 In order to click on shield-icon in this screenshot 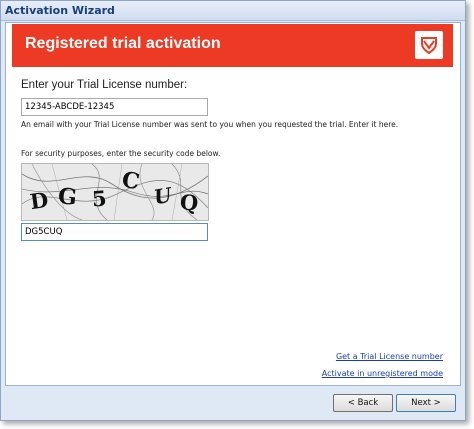, I will do `click(429, 45)`.